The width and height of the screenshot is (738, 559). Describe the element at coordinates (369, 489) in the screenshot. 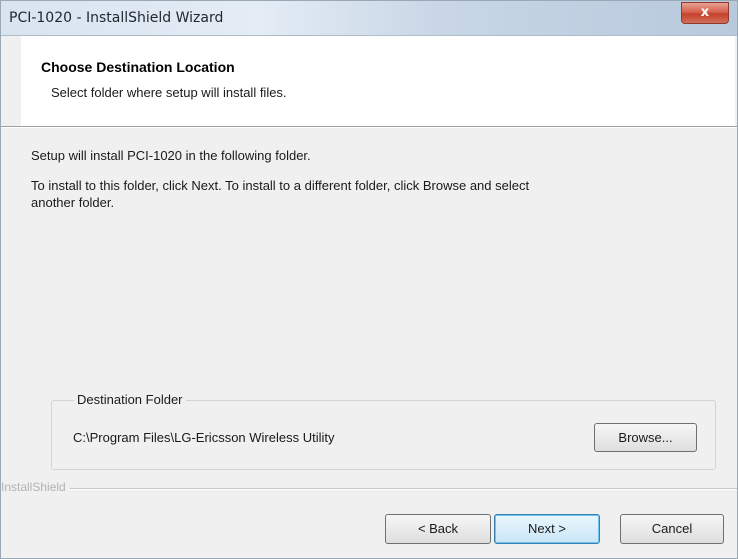

I see `footer-separator` at that location.